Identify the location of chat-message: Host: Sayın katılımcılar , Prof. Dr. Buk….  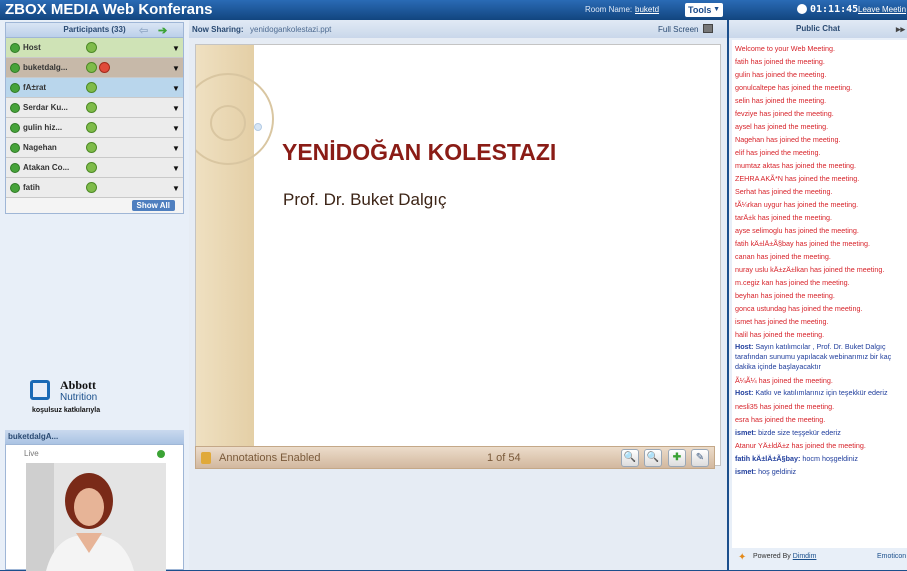
(820, 357).